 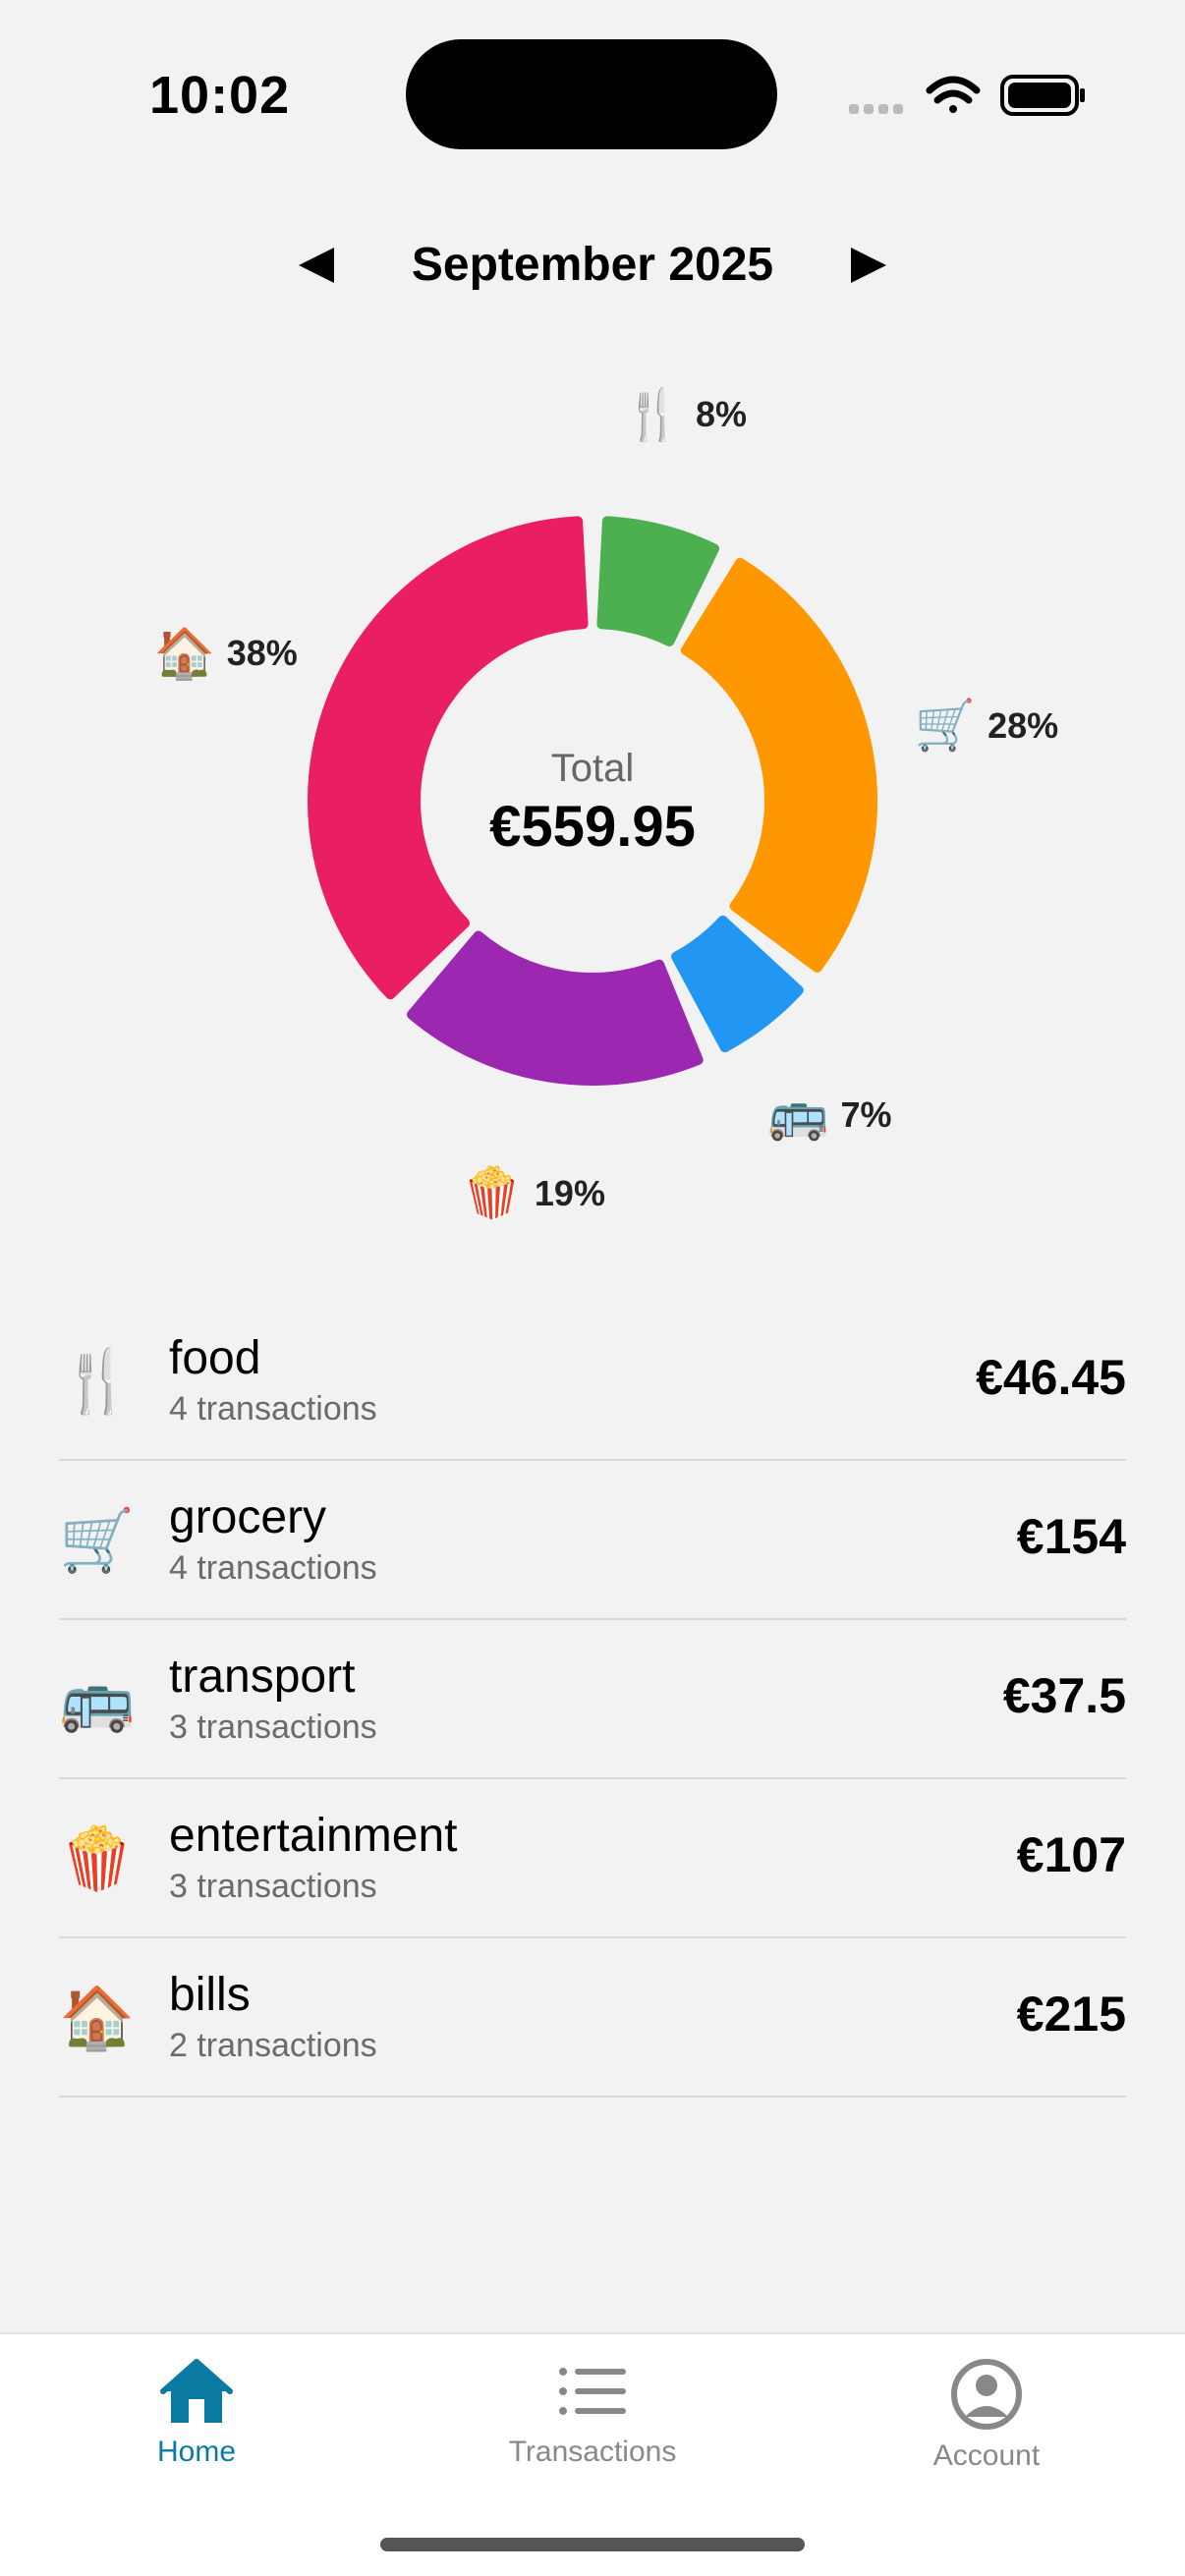 What do you see at coordinates (592, 768) in the screenshot?
I see `total-caption: Total` at bounding box center [592, 768].